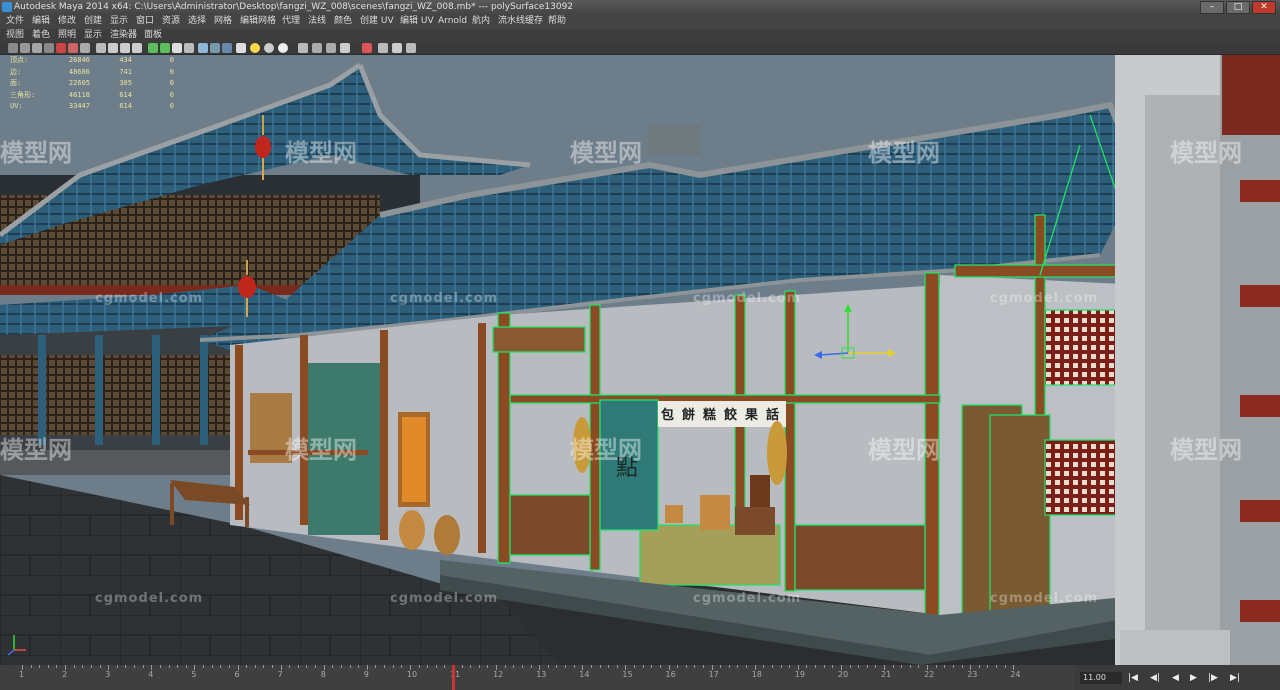 This screenshot has width=1280, height=690. Describe the element at coordinates (67, 21) in the screenshot. I see `menu-modify: 修改` at that location.